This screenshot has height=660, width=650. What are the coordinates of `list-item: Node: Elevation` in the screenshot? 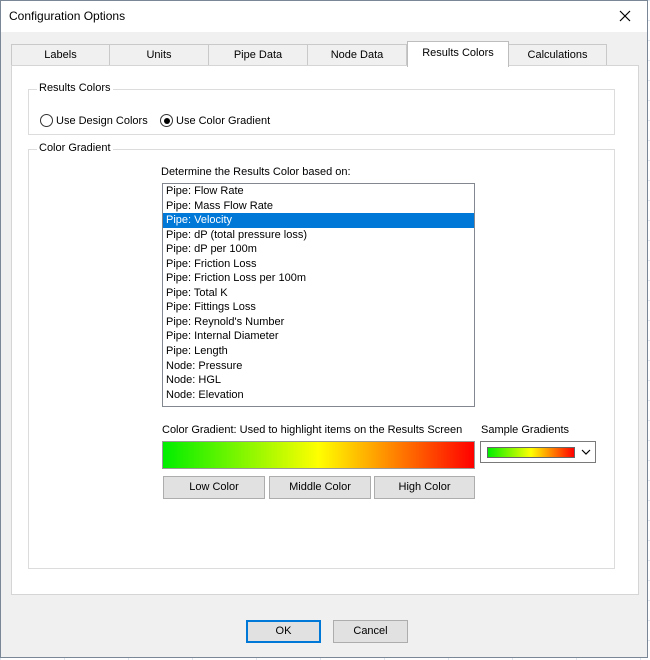 It's located at (318, 395).